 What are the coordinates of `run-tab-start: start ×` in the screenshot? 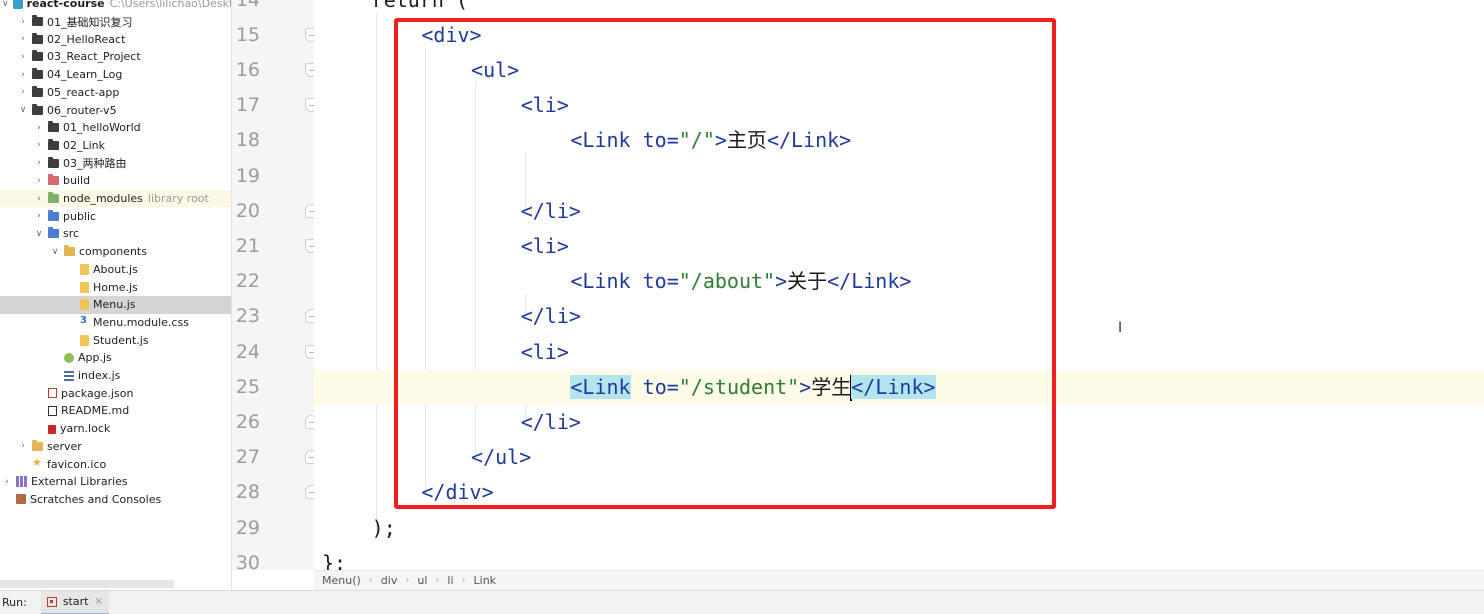 It's located at (74, 602).